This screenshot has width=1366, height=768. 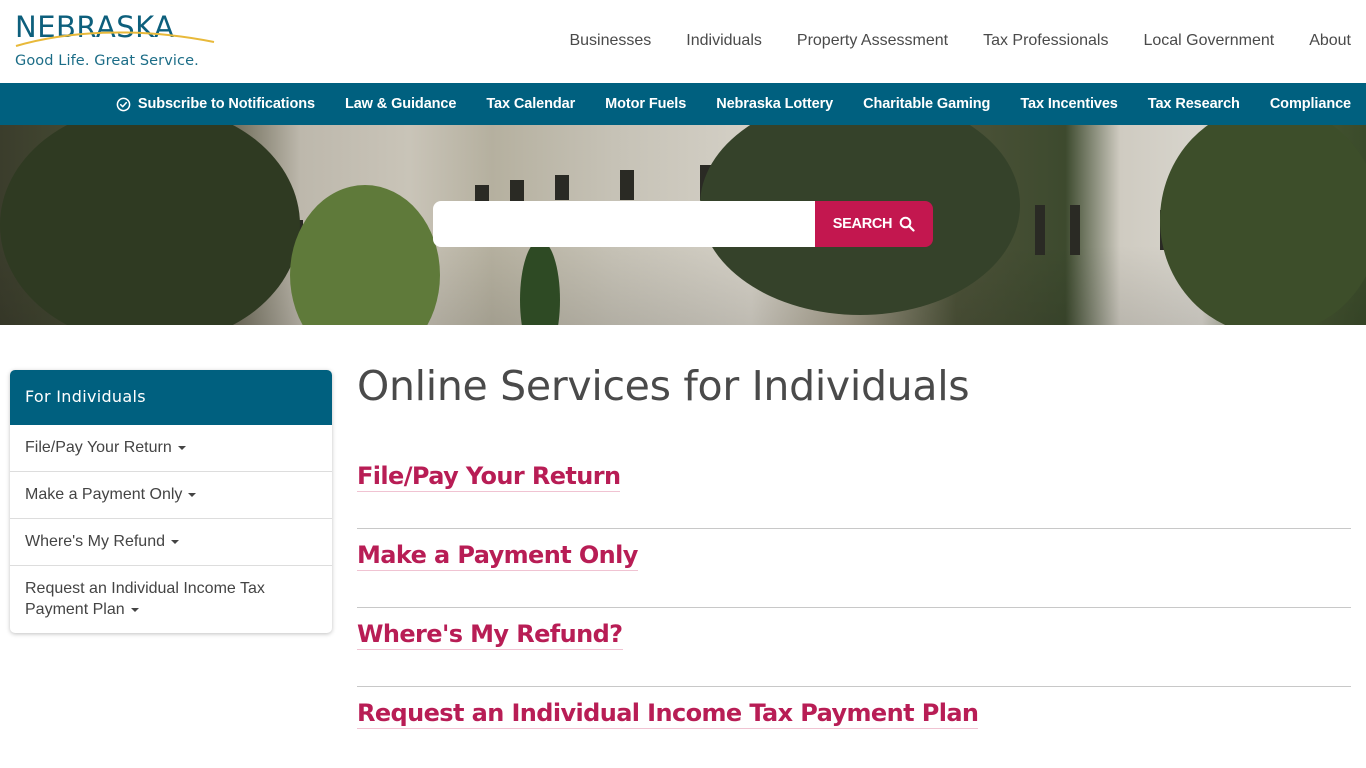 What do you see at coordinates (95, 541) in the screenshot?
I see `sidebar-item-label: Where's My Refund` at bounding box center [95, 541].